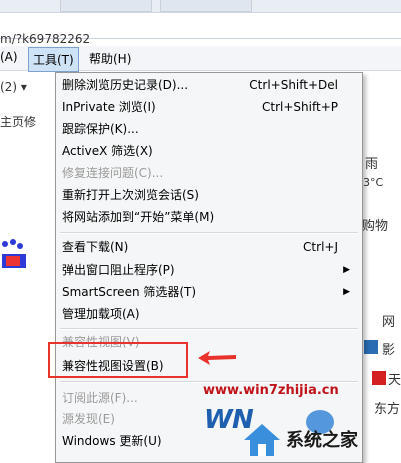 The height and width of the screenshot is (463, 401). I want to click on menu-item-label: 重新打开上次浏览会话(S), so click(130, 195).